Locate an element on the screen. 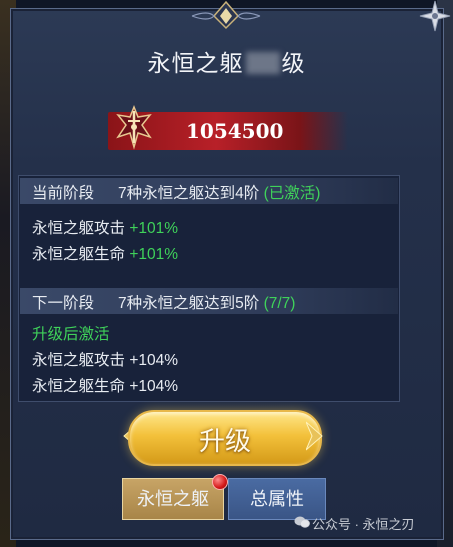 This screenshot has height=547, width=453. current-stage-condition: 7种永恒之躯达到4阶 is located at coordinates (189, 193).